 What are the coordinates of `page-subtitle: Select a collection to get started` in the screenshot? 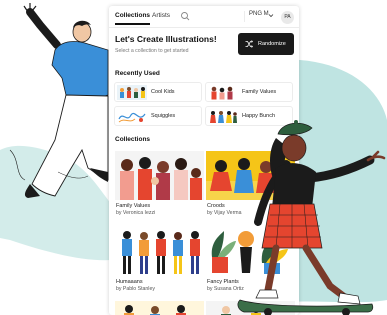 It's located at (152, 51).